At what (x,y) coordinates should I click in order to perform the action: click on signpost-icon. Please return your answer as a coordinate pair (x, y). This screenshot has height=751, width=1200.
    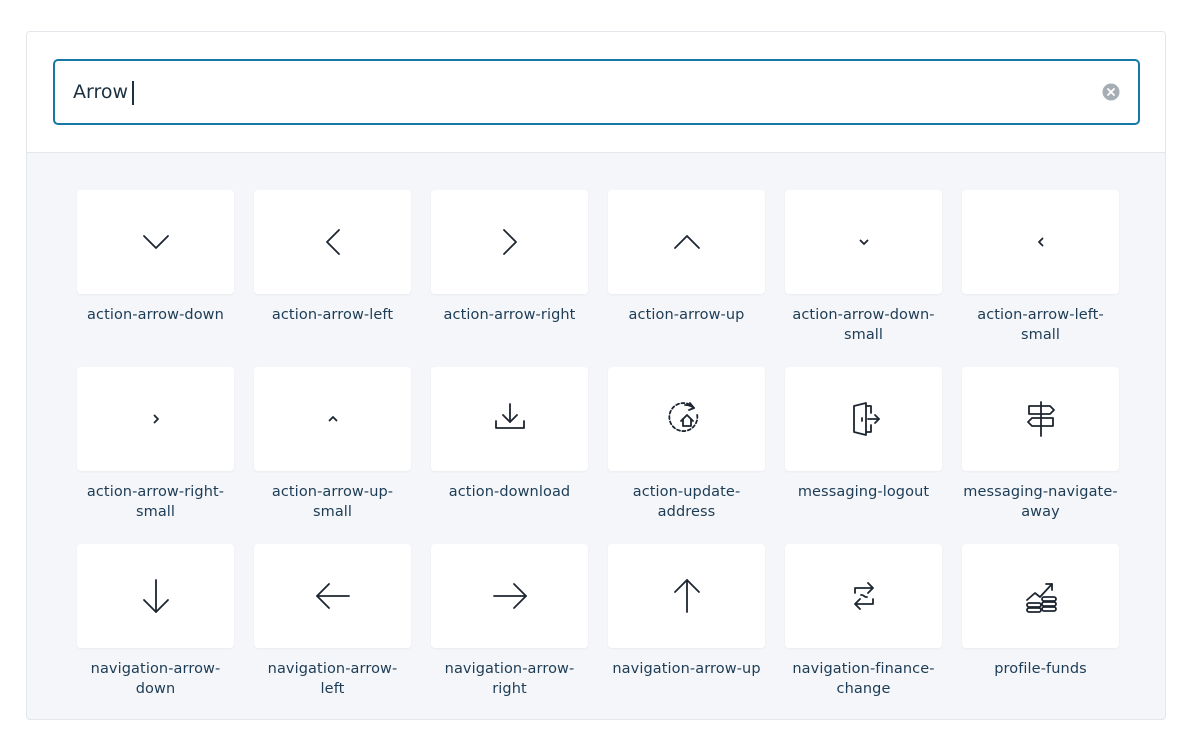
    Looking at the image, I should click on (1040, 419).